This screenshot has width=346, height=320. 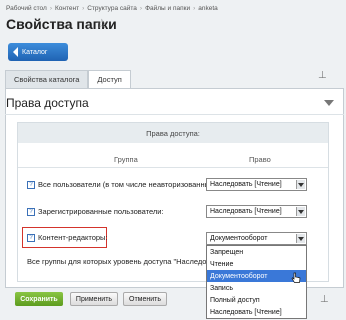 I want to click on save-button: Сохранить, so click(x=39, y=299).